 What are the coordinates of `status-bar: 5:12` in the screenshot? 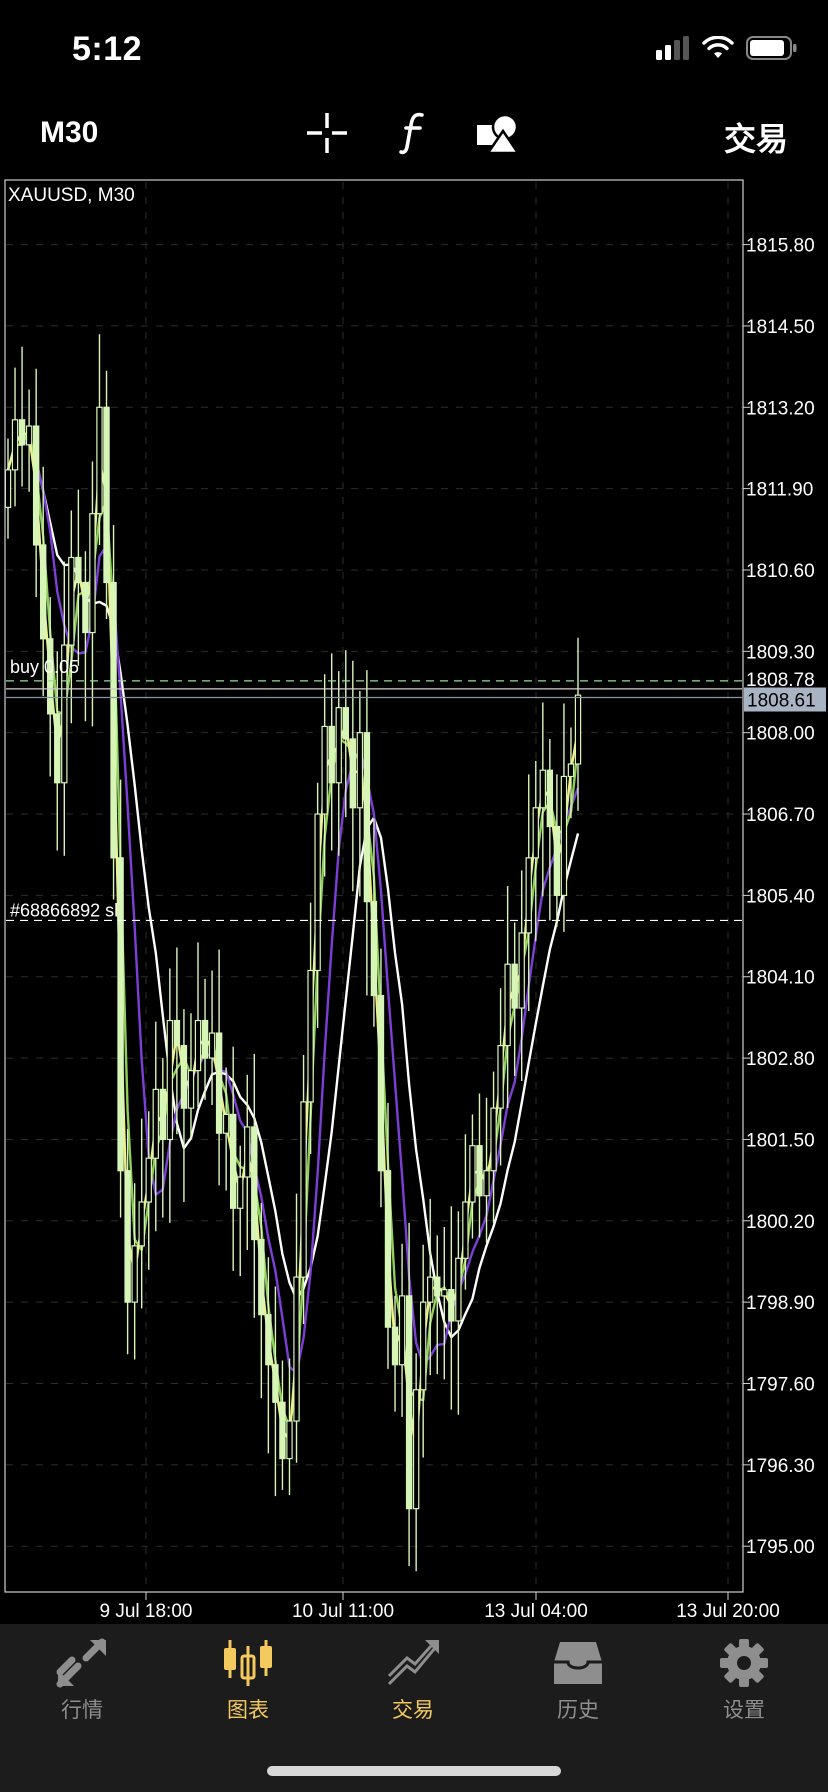 It's located at (414, 50).